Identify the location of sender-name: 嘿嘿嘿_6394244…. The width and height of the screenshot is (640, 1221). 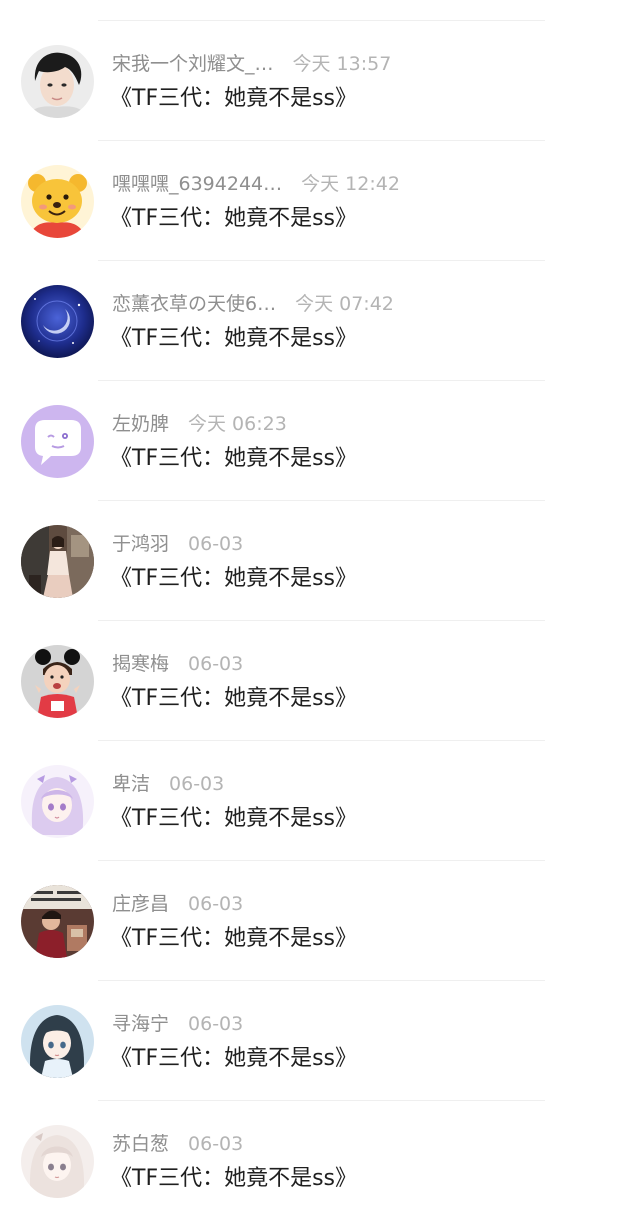
(197, 184).